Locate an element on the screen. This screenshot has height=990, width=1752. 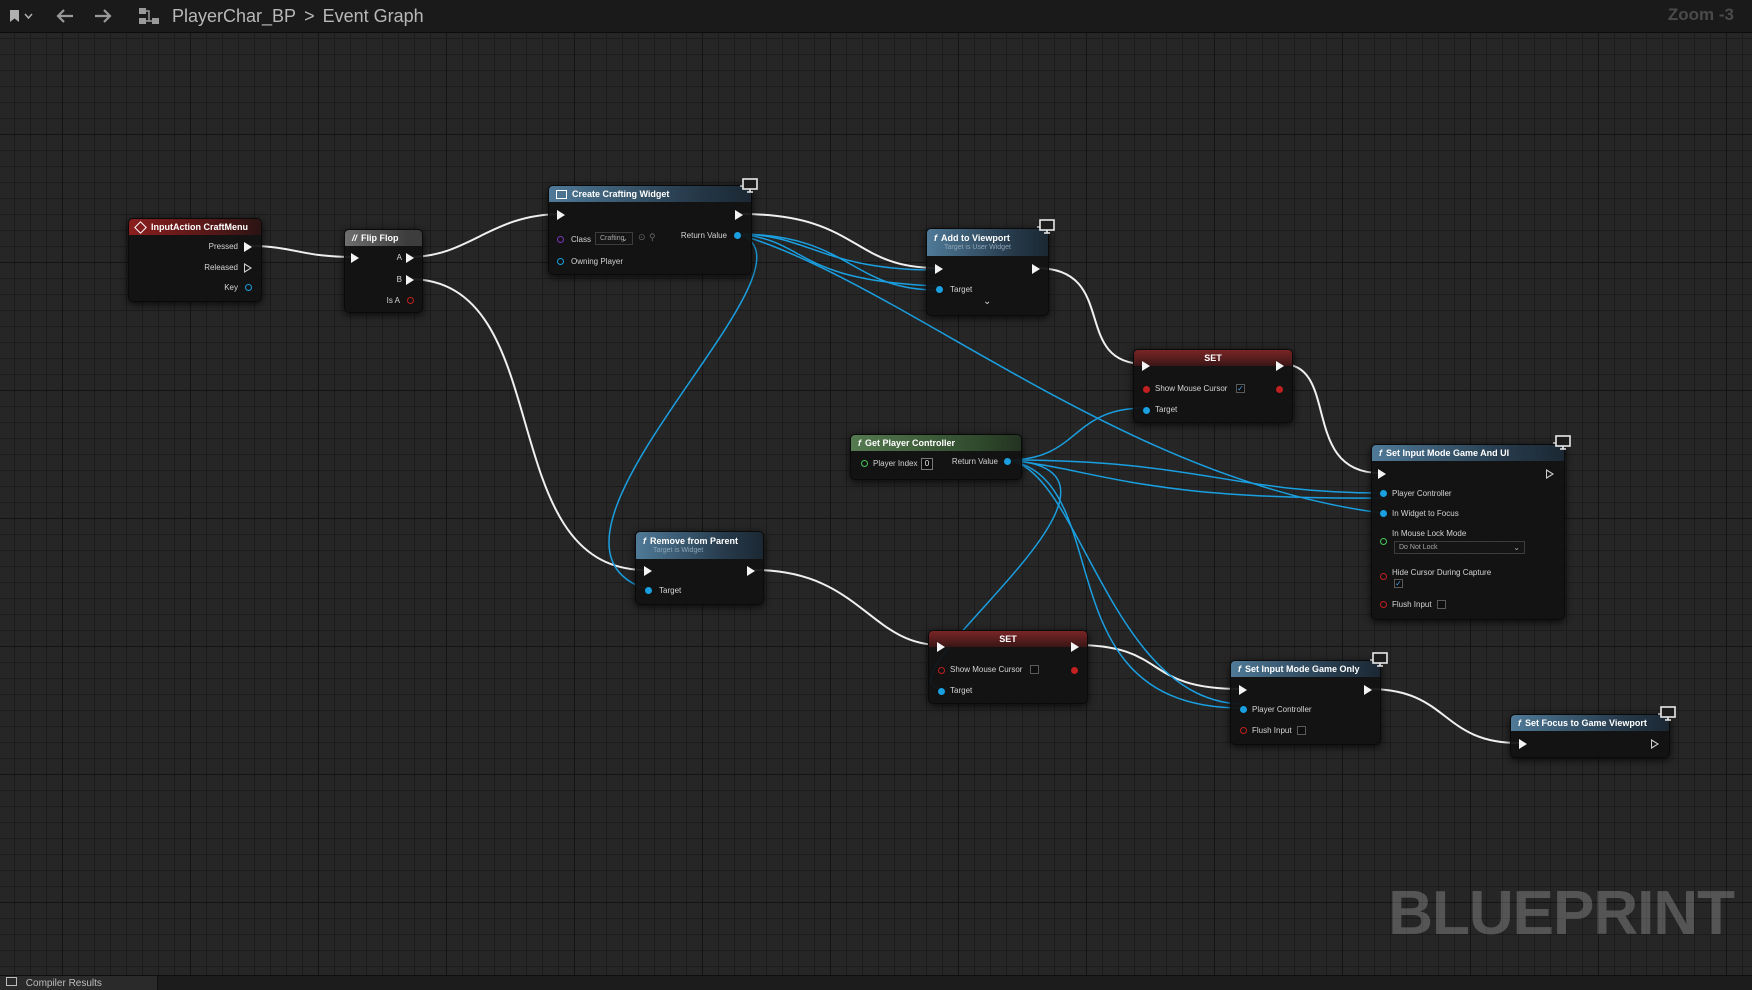
player-index-field: 0 is located at coordinates (927, 464).